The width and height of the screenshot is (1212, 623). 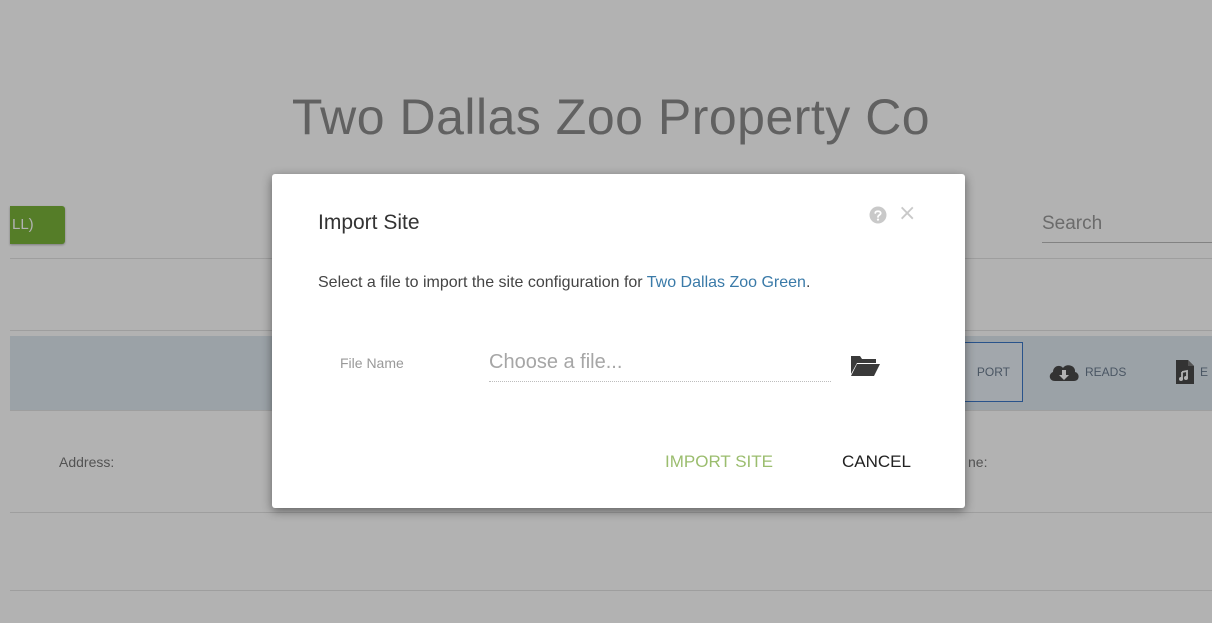 What do you see at coordinates (876, 462) in the screenshot?
I see `cancel-button: CANCEL` at bounding box center [876, 462].